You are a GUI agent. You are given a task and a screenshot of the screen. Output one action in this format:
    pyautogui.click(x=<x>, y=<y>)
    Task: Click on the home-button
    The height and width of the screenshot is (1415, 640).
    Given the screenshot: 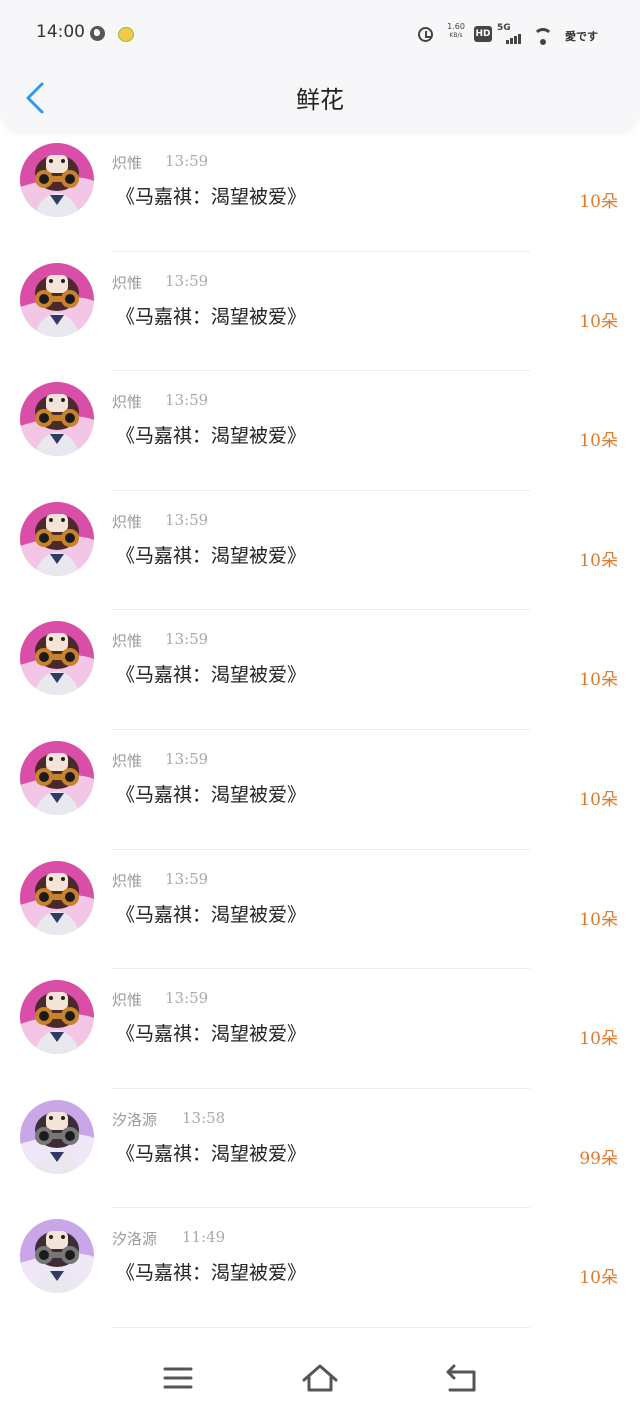 What is the action you would take?
    pyautogui.click(x=320, y=1378)
    